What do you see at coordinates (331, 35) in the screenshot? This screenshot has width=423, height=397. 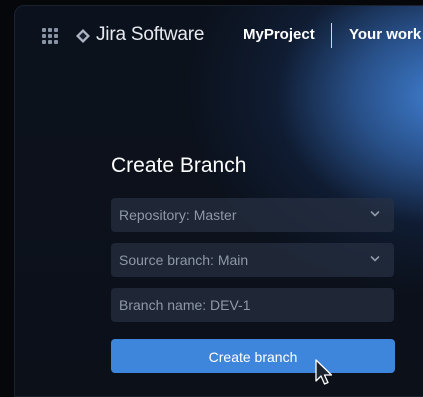 I see `nav-divider` at bounding box center [331, 35].